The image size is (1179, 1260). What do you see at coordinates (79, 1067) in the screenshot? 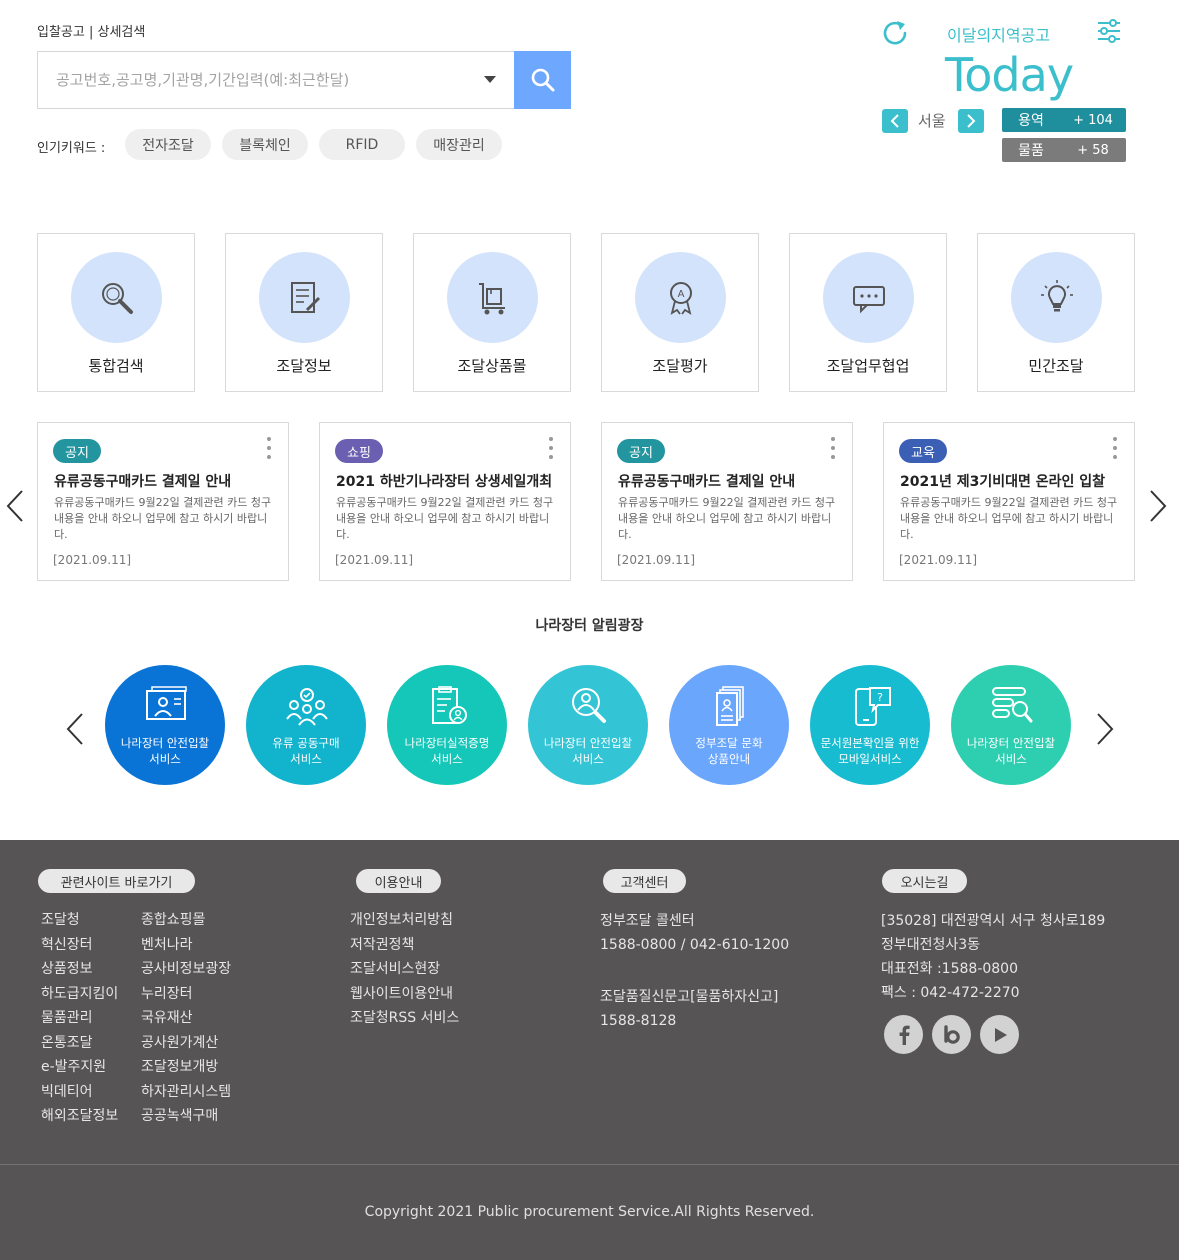
I see `footer-link: e-발주지원` at bounding box center [79, 1067].